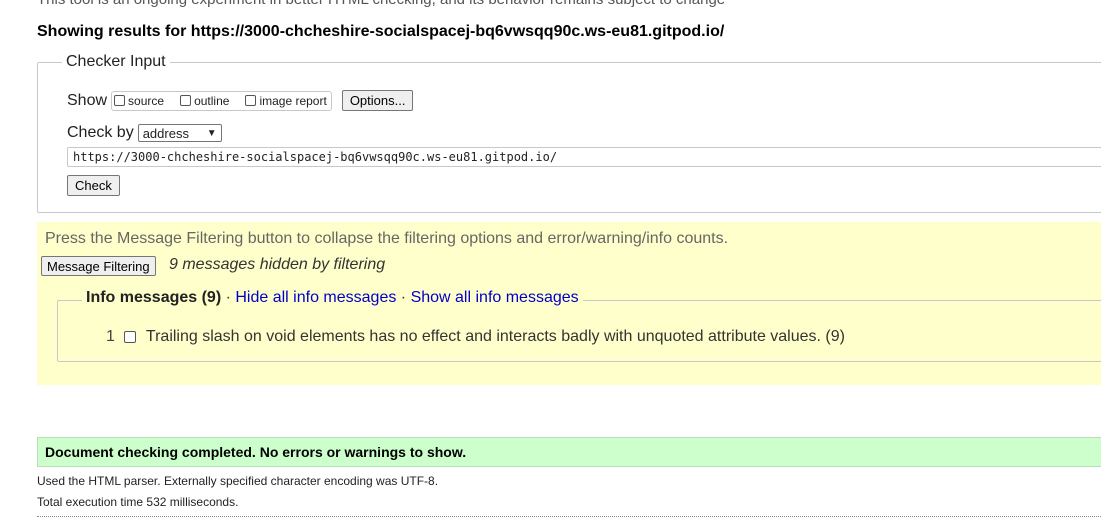 This screenshot has height=527, width=1101. I want to click on check-by-row: Check by address ▼, so click(144, 133).